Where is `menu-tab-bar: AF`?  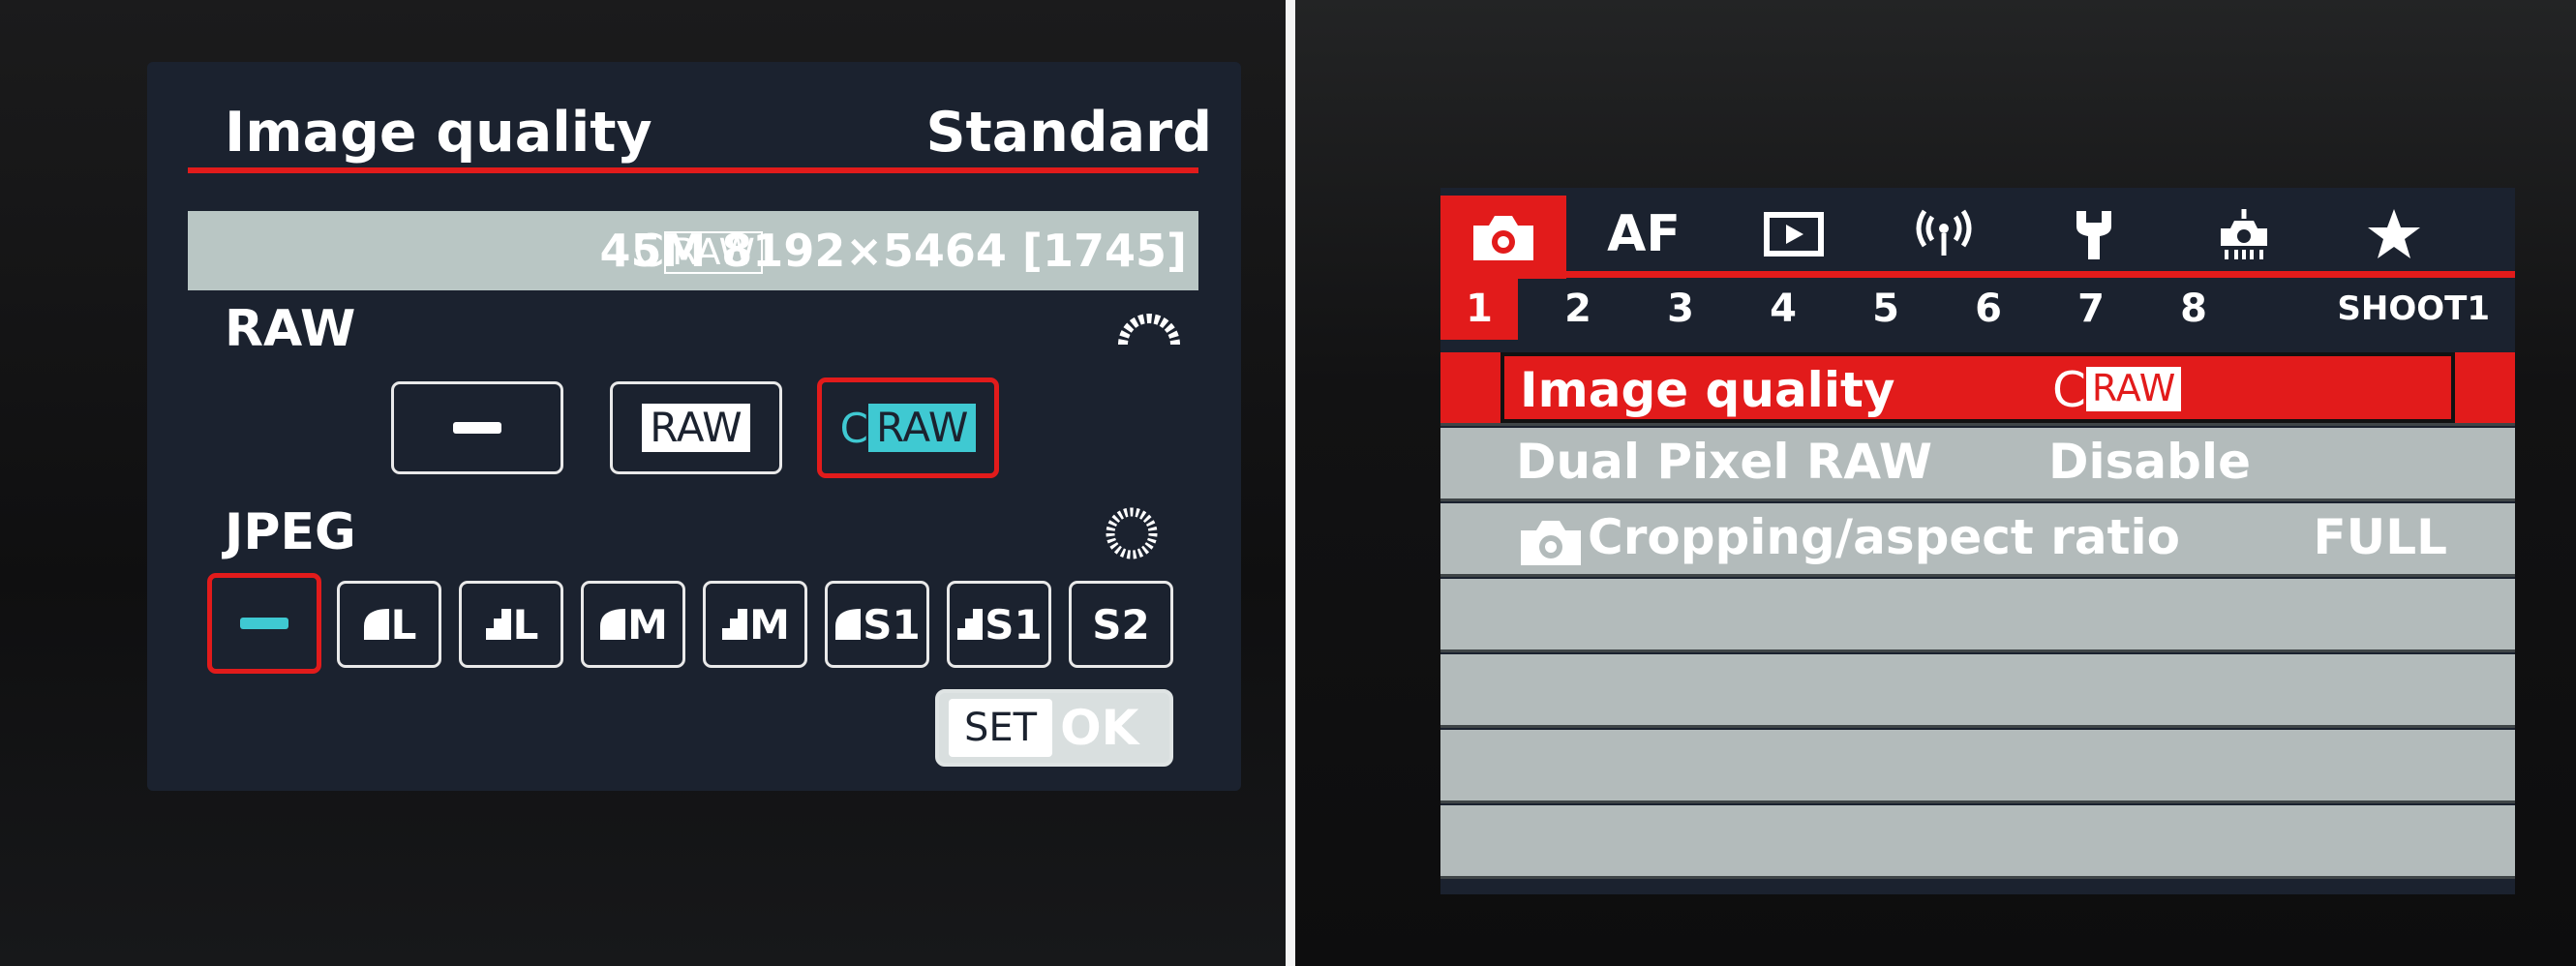
menu-tab-bar: AF is located at coordinates (1977, 237).